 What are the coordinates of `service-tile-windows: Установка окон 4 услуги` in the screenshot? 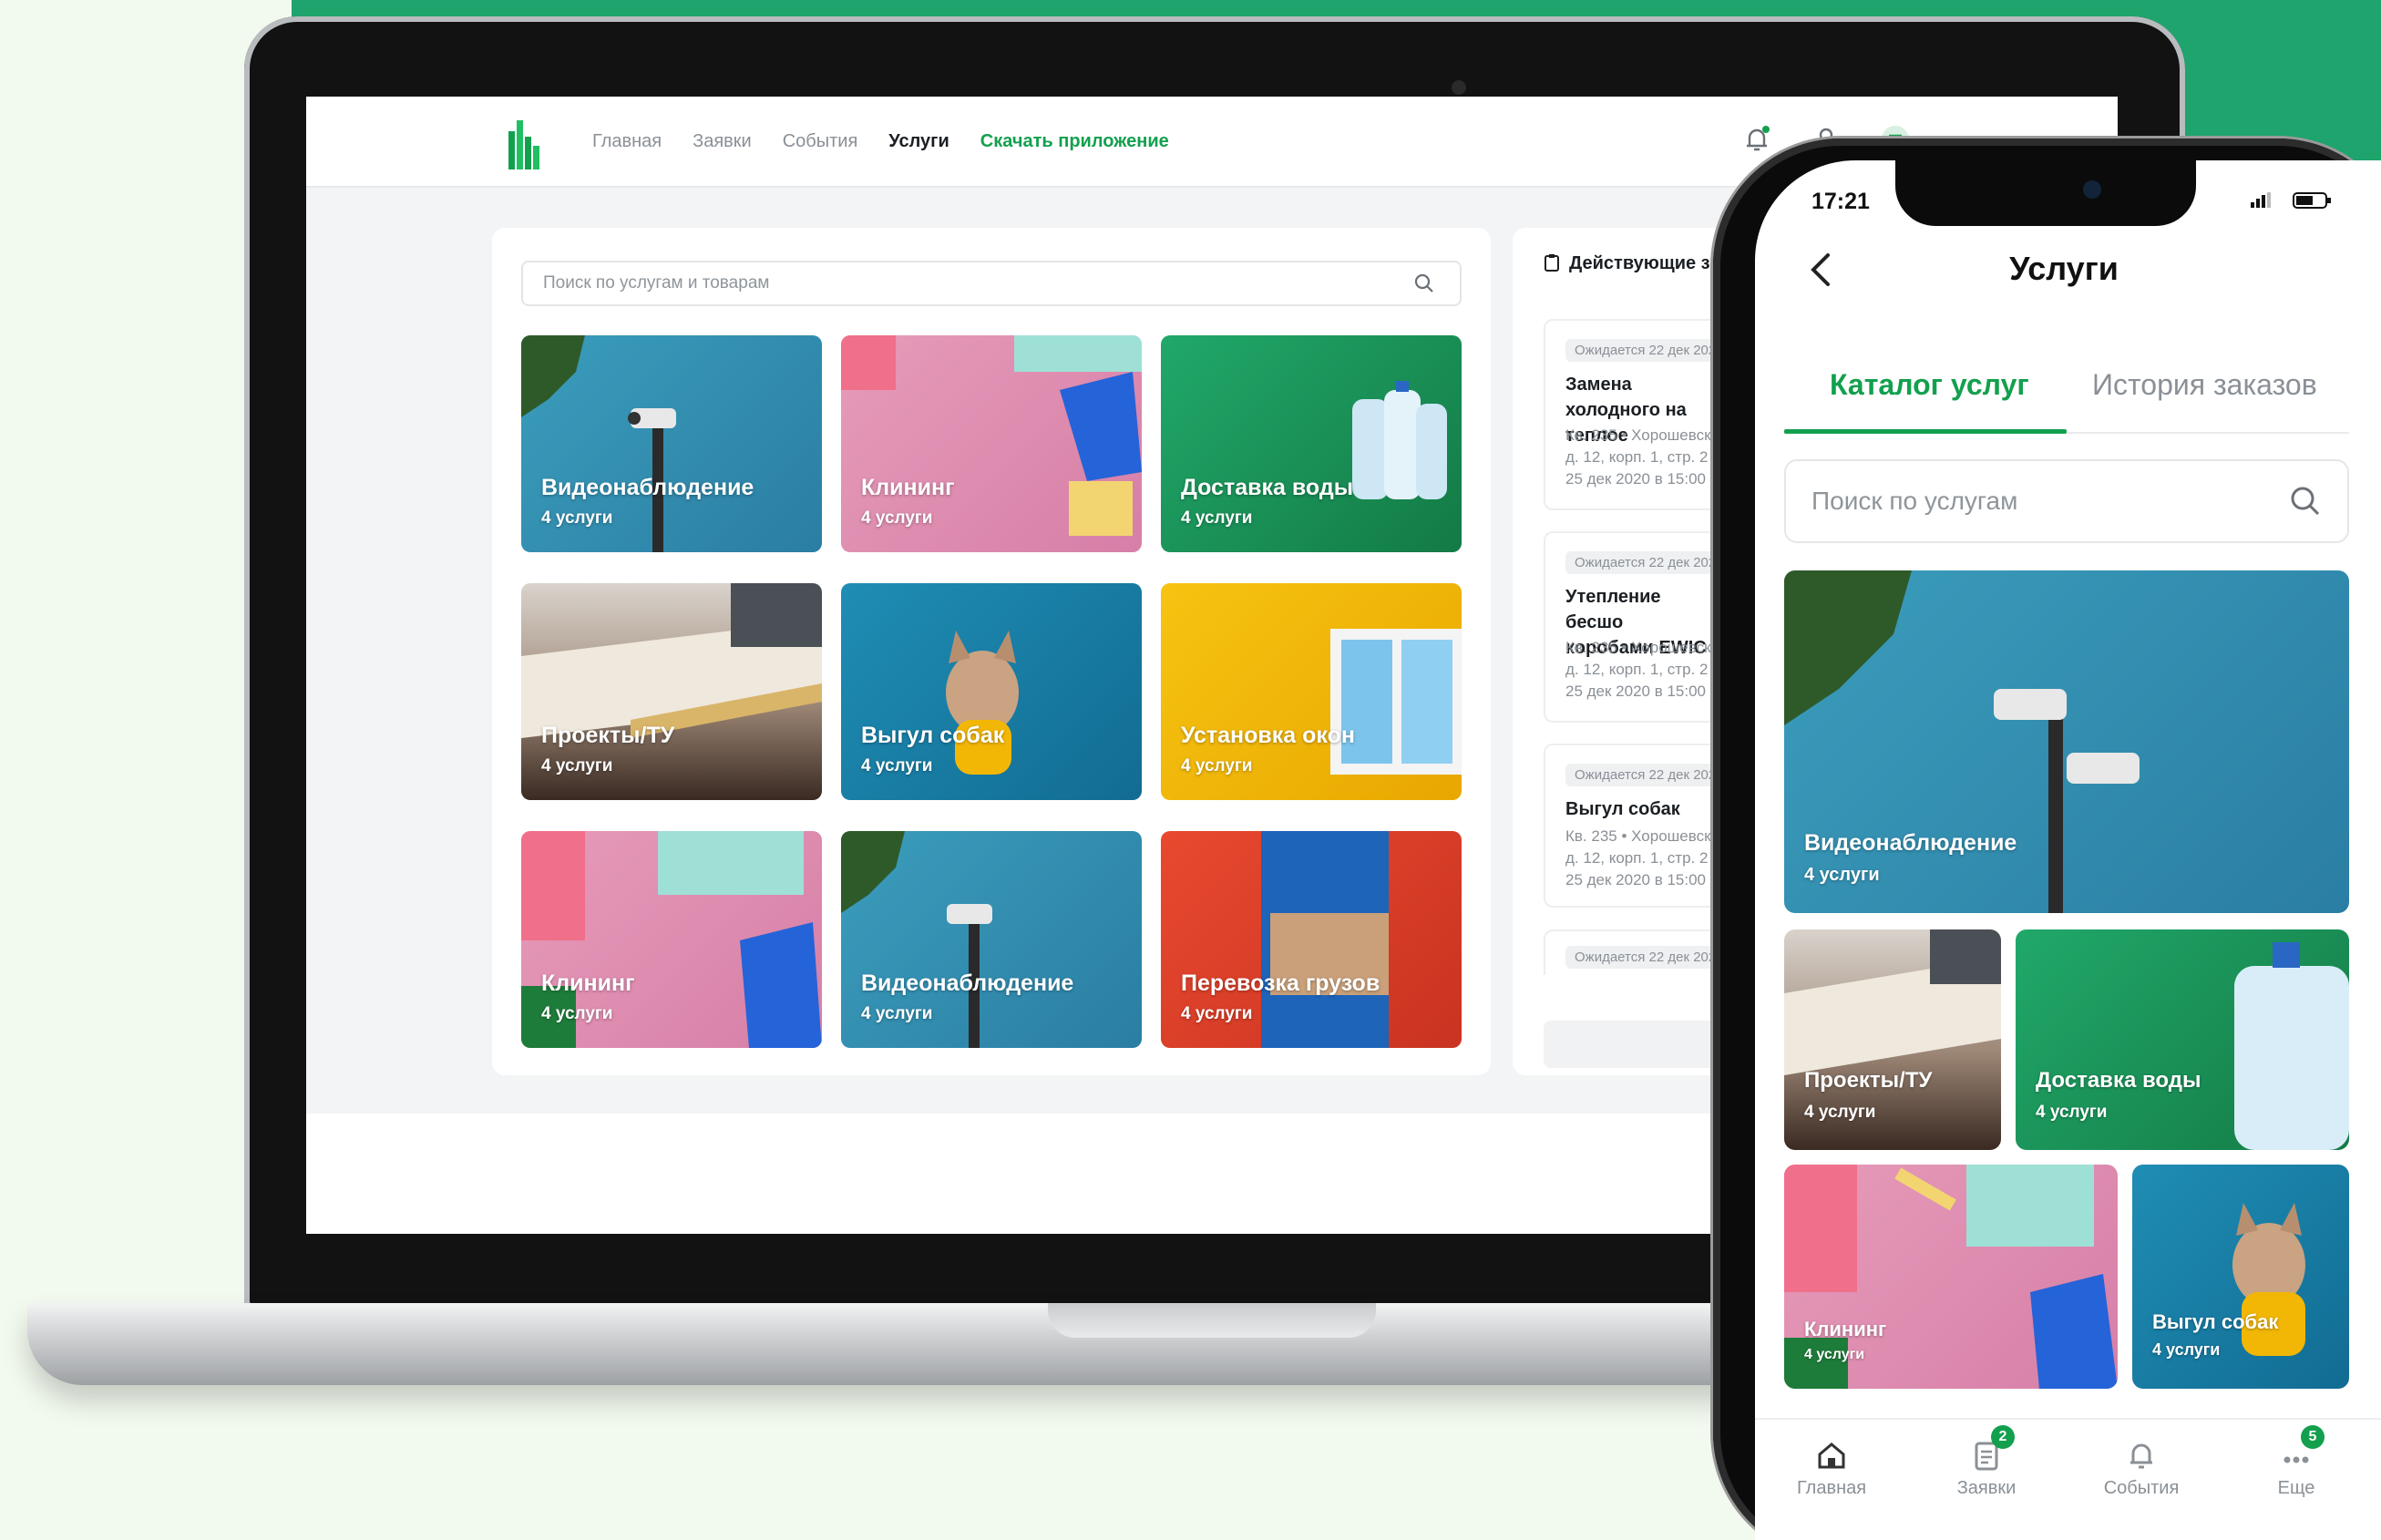 It's located at (1311, 691).